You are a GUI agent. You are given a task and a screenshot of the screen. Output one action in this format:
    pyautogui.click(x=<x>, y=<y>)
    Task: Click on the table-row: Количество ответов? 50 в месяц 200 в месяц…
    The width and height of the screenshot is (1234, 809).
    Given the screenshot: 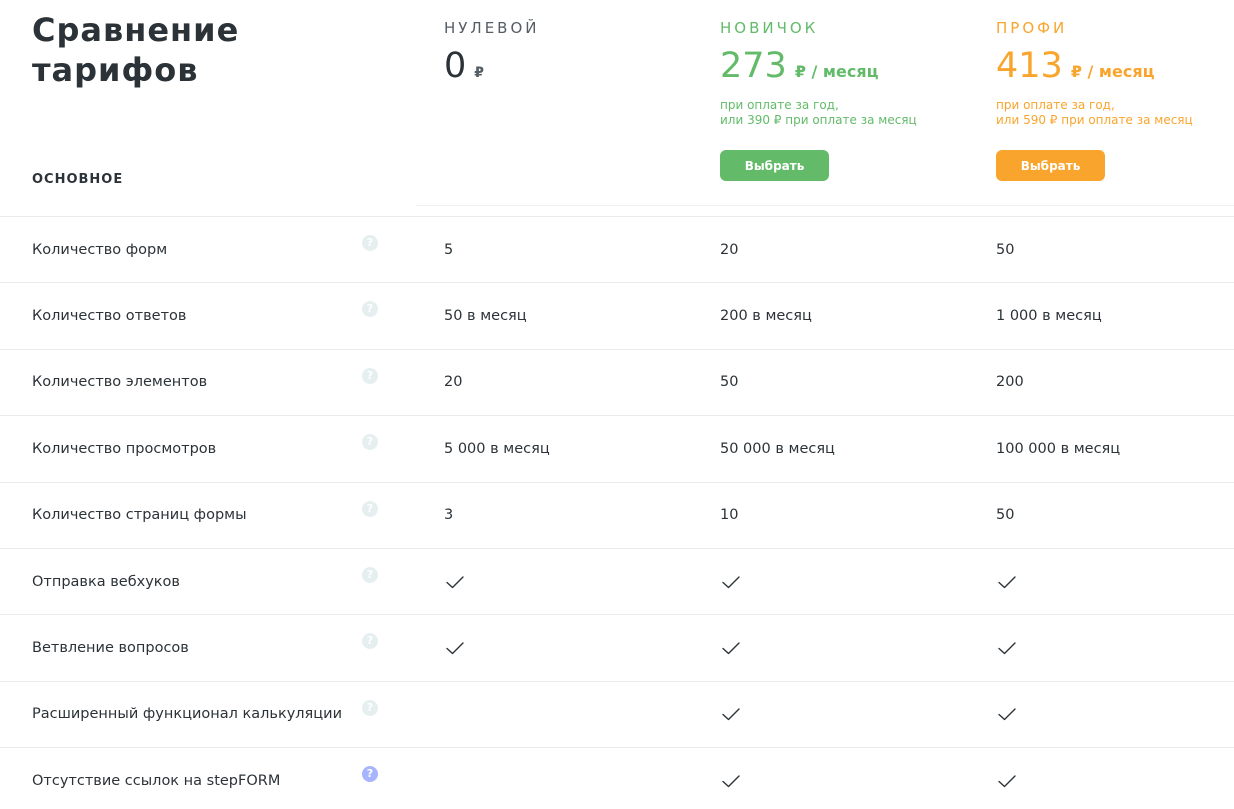 What is the action you would take?
    pyautogui.click(x=617, y=315)
    